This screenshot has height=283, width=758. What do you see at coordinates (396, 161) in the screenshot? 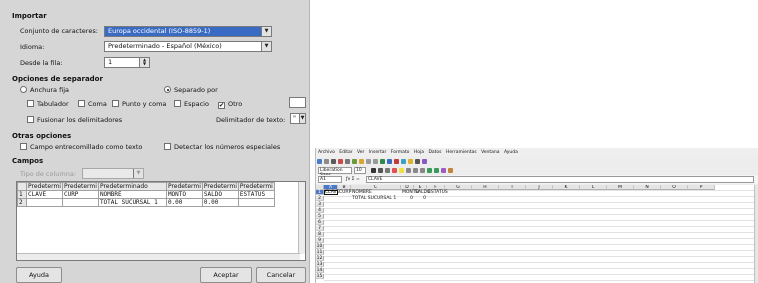
I see `pivot-icon` at bounding box center [396, 161].